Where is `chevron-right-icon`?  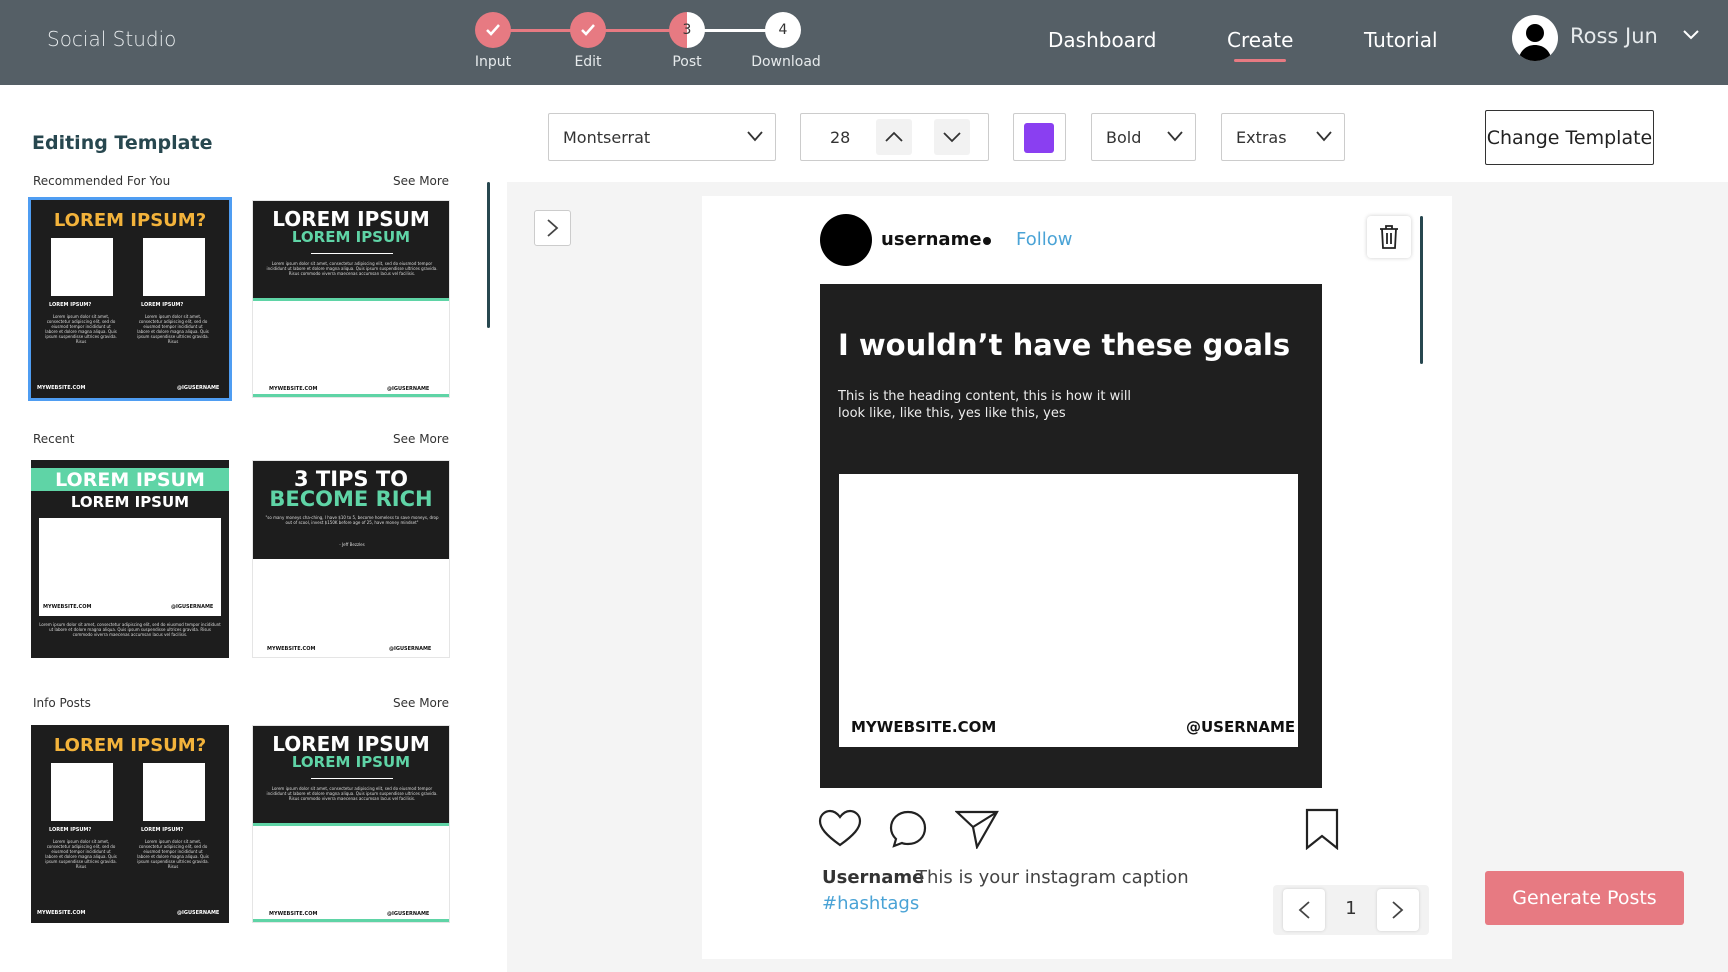 chevron-right-icon is located at coordinates (552, 228).